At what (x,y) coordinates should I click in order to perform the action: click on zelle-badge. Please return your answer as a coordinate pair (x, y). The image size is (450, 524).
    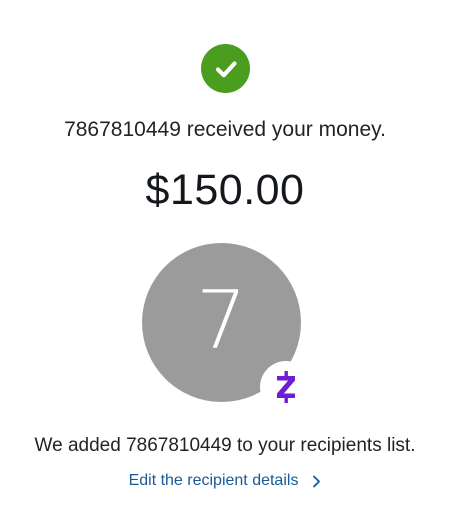
    Looking at the image, I should click on (286, 387).